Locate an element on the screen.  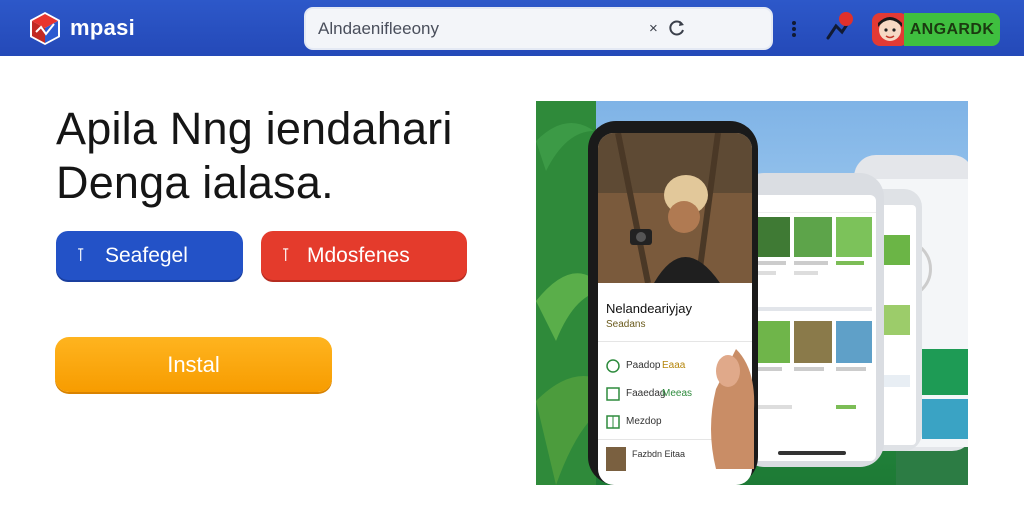
avatar-face-icon is located at coordinates (890, 29).